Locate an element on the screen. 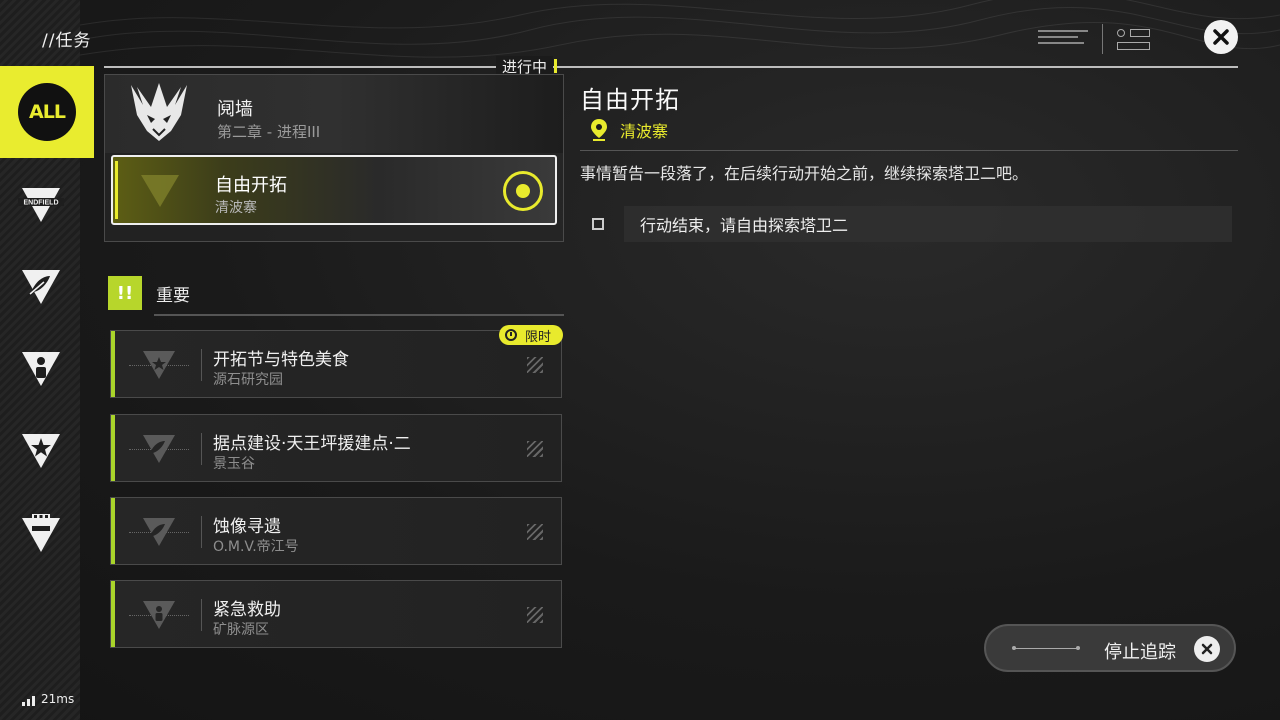 This screenshot has width=1280, height=720. detail-title: 自由开拓 is located at coordinates (630, 100).